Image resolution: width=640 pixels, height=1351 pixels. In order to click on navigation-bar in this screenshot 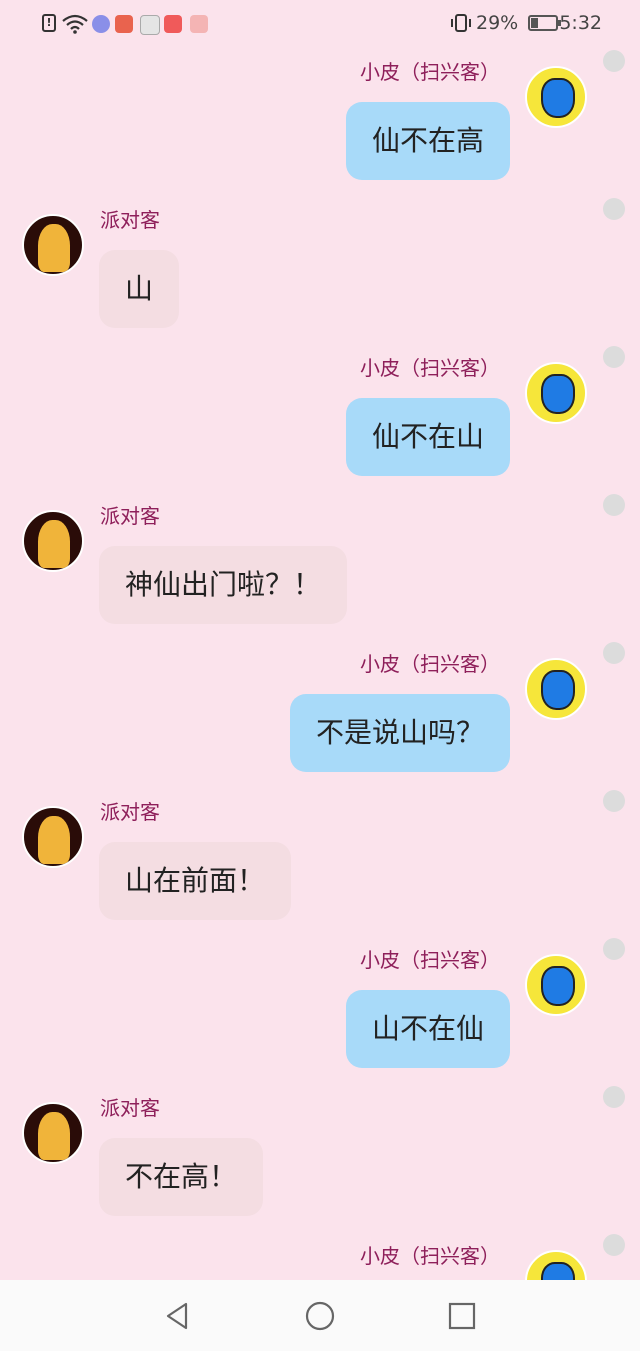, I will do `click(320, 1315)`.